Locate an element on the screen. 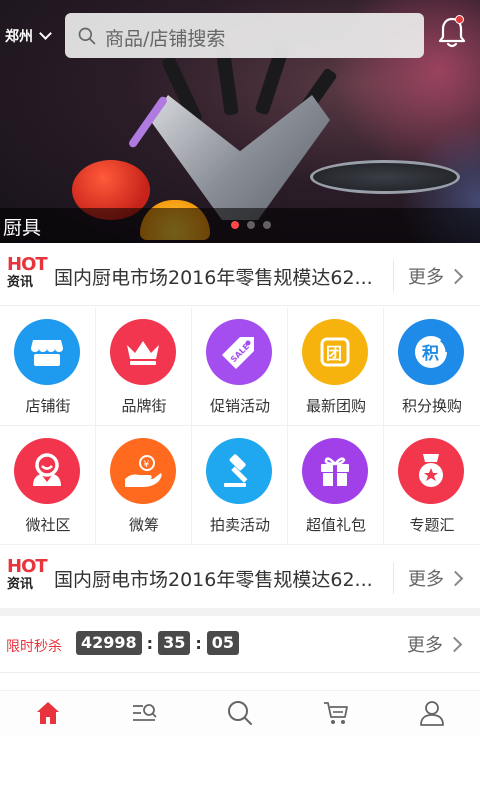 The width and height of the screenshot is (480, 800). search-placeholder: 商品/店铺搜索 is located at coordinates (165, 39).